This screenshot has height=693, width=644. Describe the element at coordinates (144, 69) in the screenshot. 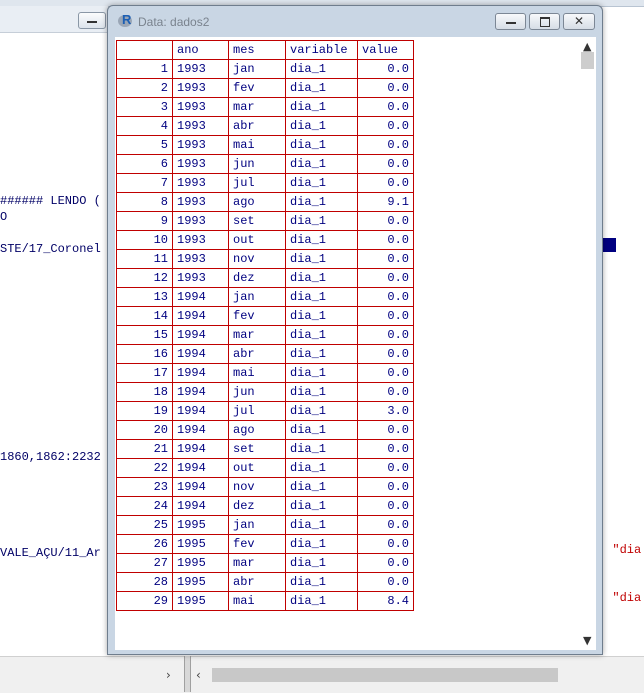

I see `row-number: 1` at that location.